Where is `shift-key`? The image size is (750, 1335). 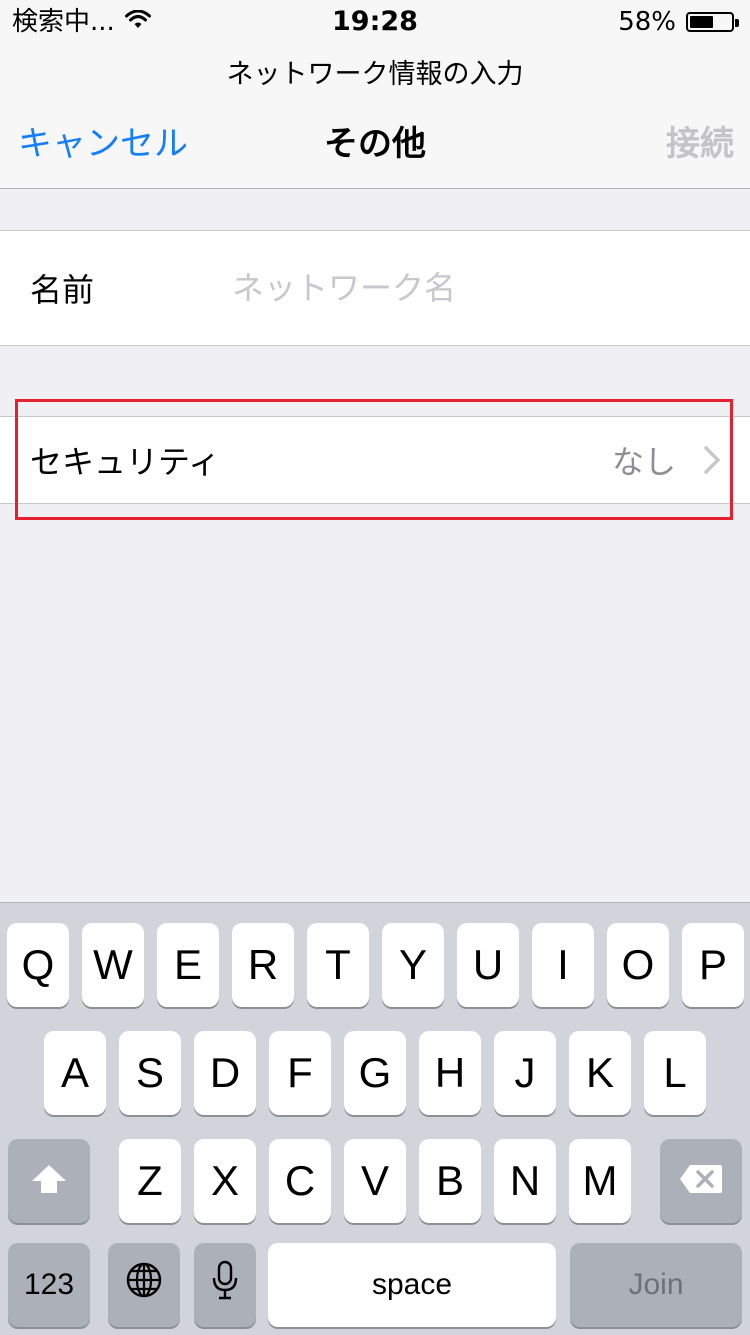
shift-key is located at coordinates (49, 1181).